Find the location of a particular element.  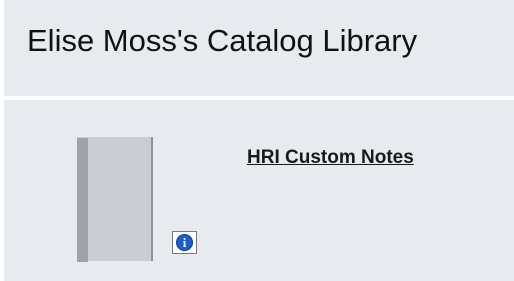

info-button: i is located at coordinates (184, 242).